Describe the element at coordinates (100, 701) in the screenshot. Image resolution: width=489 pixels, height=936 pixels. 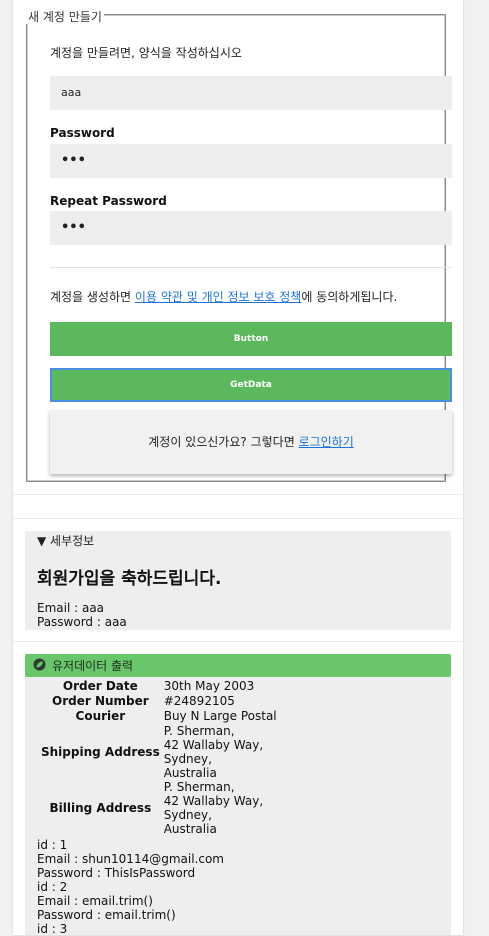
I see `order-number-label: Order Number` at that location.